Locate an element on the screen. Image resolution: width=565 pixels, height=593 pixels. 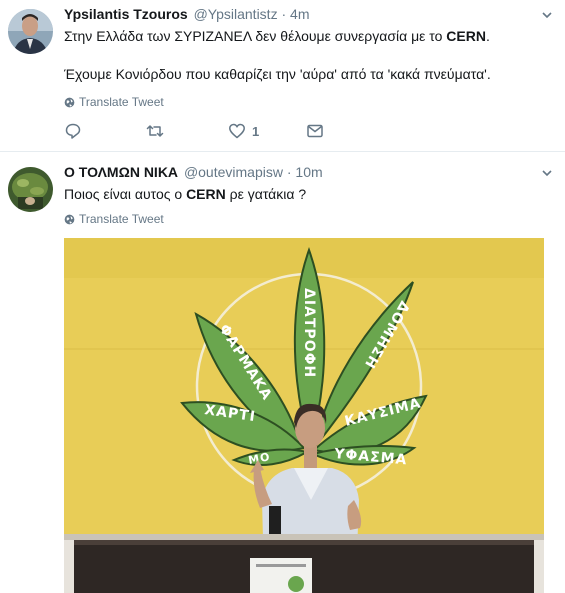
retweet-button is located at coordinates (155, 131).